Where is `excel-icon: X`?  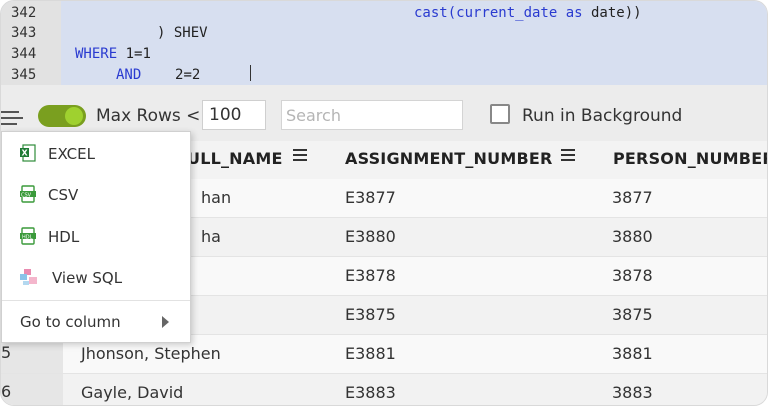
excel-icon: X is located at coordinates (28, 153).